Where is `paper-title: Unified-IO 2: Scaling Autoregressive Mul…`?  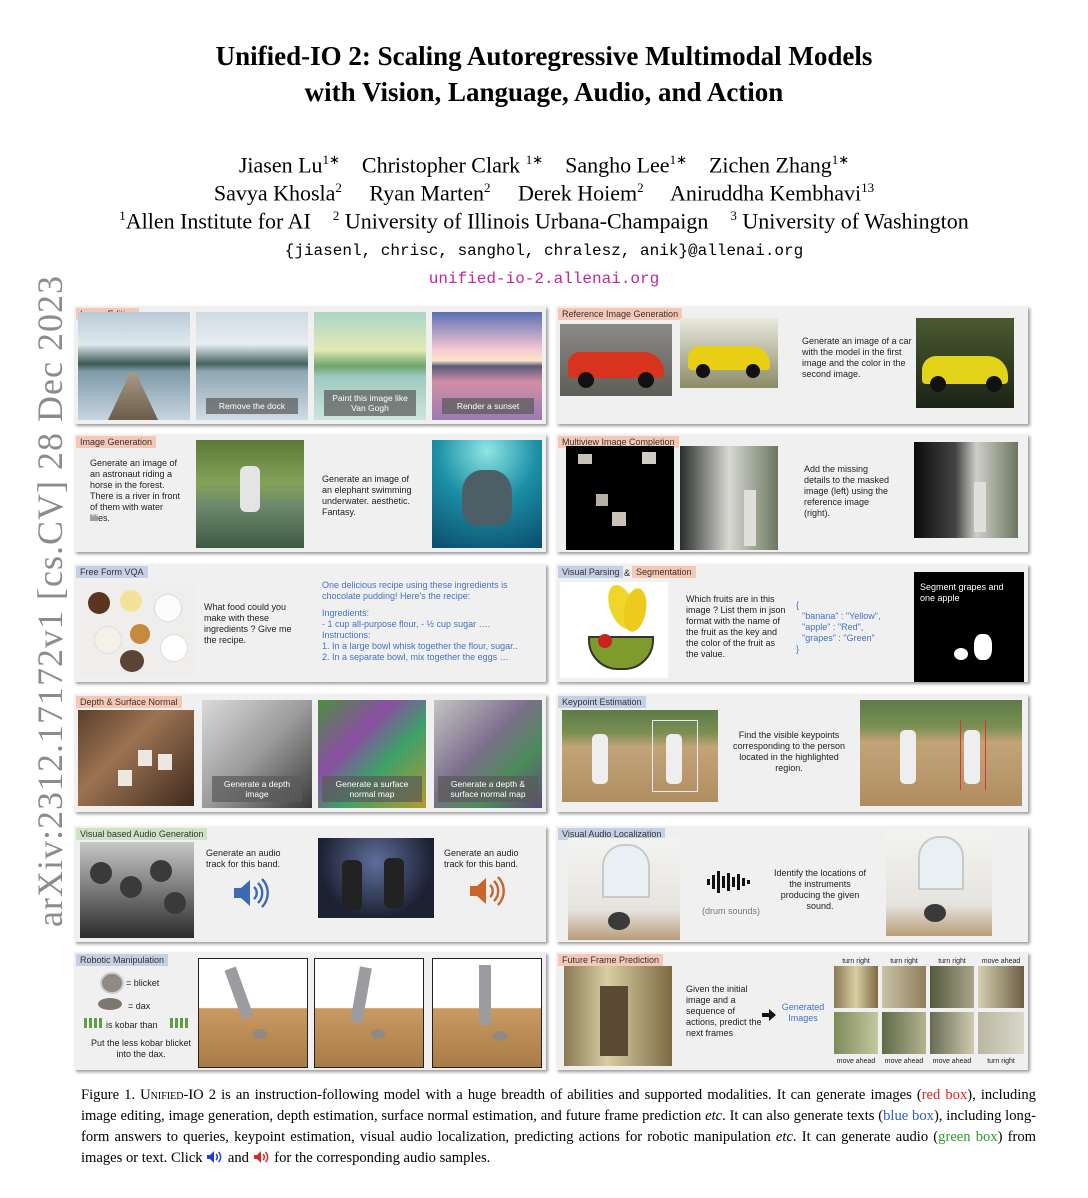
paper-title: Unified-IO 2: Scaling Autoregressive Mul… is located at coordinates (544, 74).